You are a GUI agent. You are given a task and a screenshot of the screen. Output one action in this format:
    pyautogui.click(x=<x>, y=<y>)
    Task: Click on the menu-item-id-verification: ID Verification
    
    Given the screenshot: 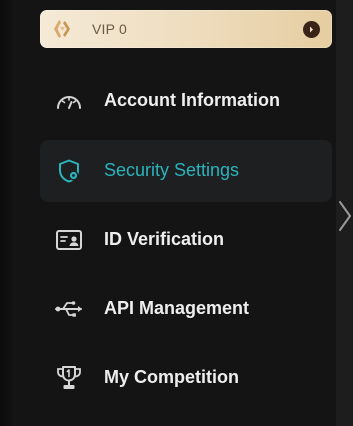 What is the action you would take?
    pyautogui.click(x=186, y=240)
    